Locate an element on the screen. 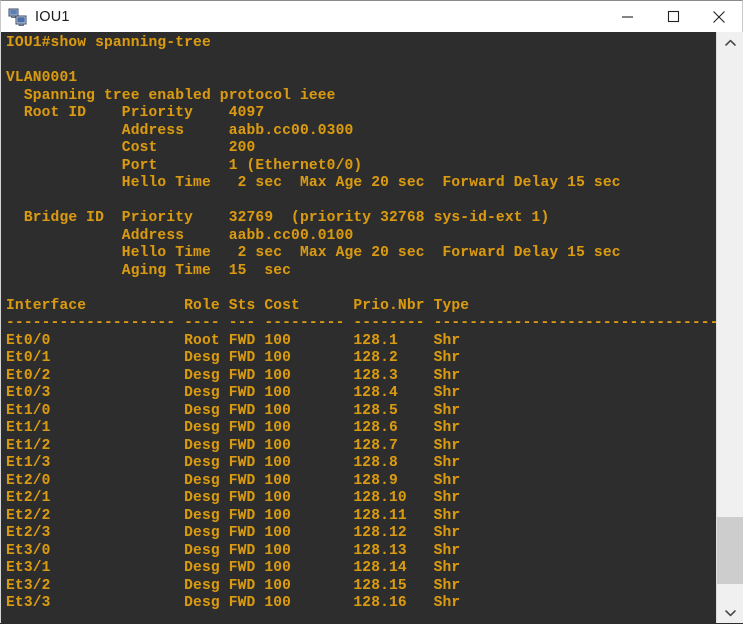 Image resolution: width=743 pixels, height=624 pixels. vertical-scrollbar is located at coordinates (729, 328).